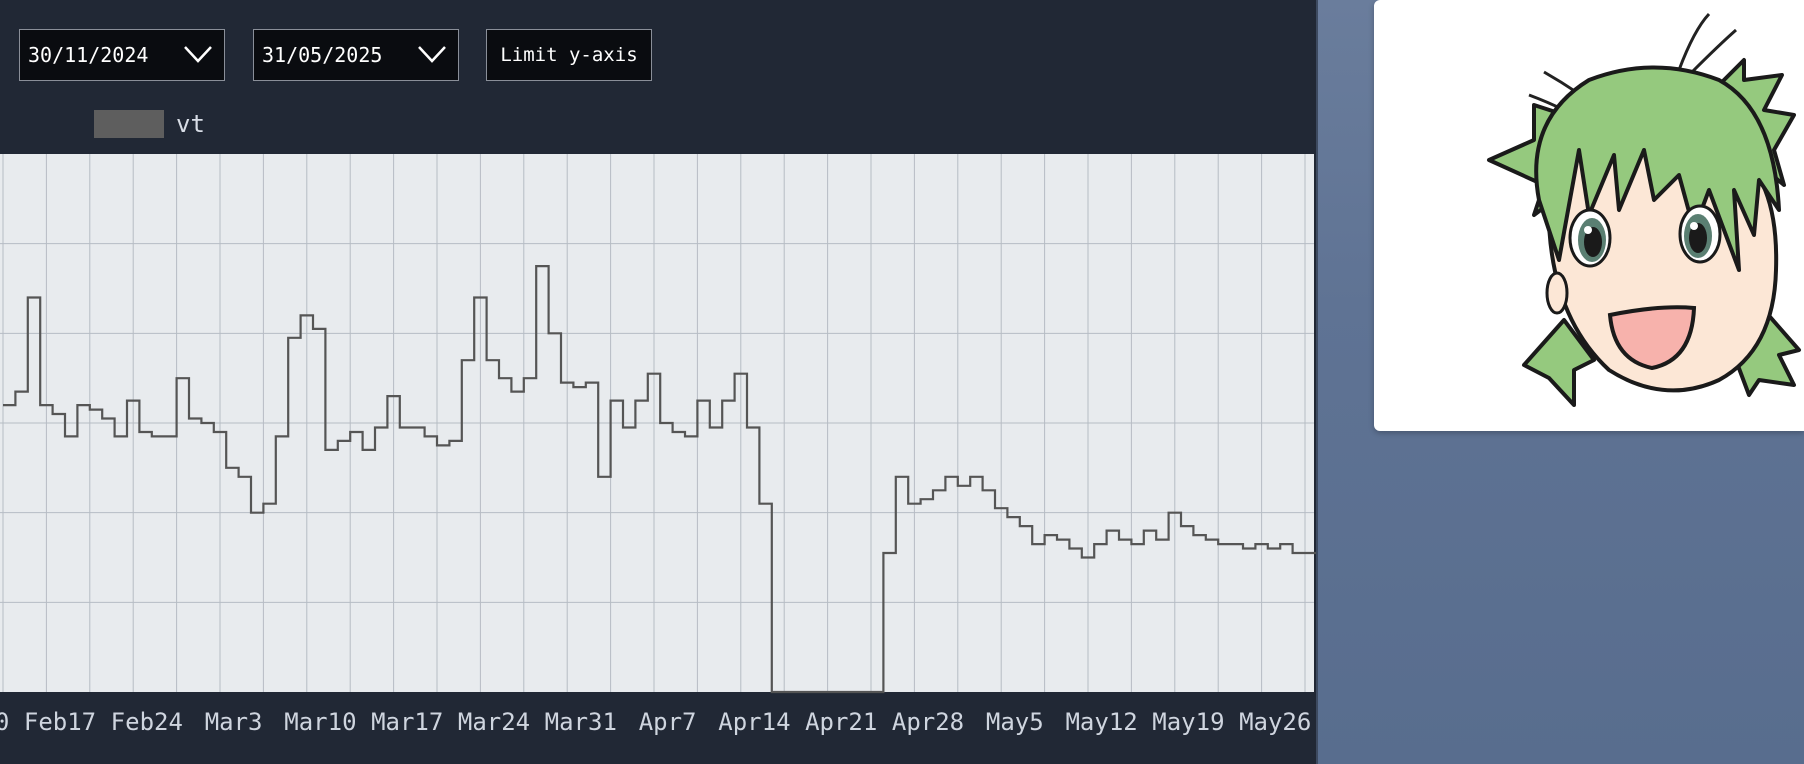 Image resolution: width=1804 pixels, height=764 pixels. I want to click on x-tick-label: Apr28, so click(928, 722).